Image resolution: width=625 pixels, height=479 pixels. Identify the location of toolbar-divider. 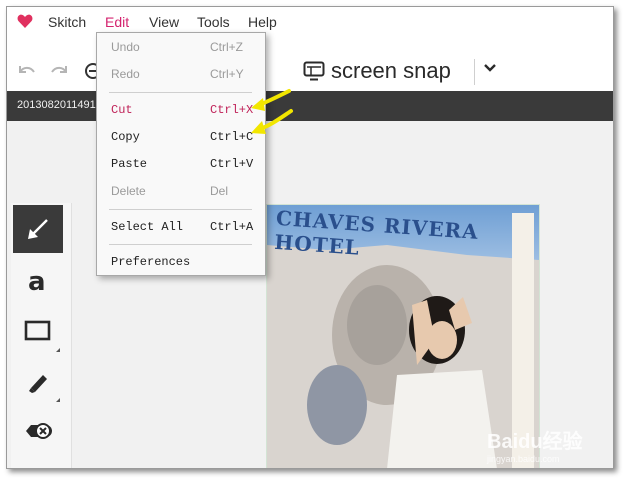
(474, 72).